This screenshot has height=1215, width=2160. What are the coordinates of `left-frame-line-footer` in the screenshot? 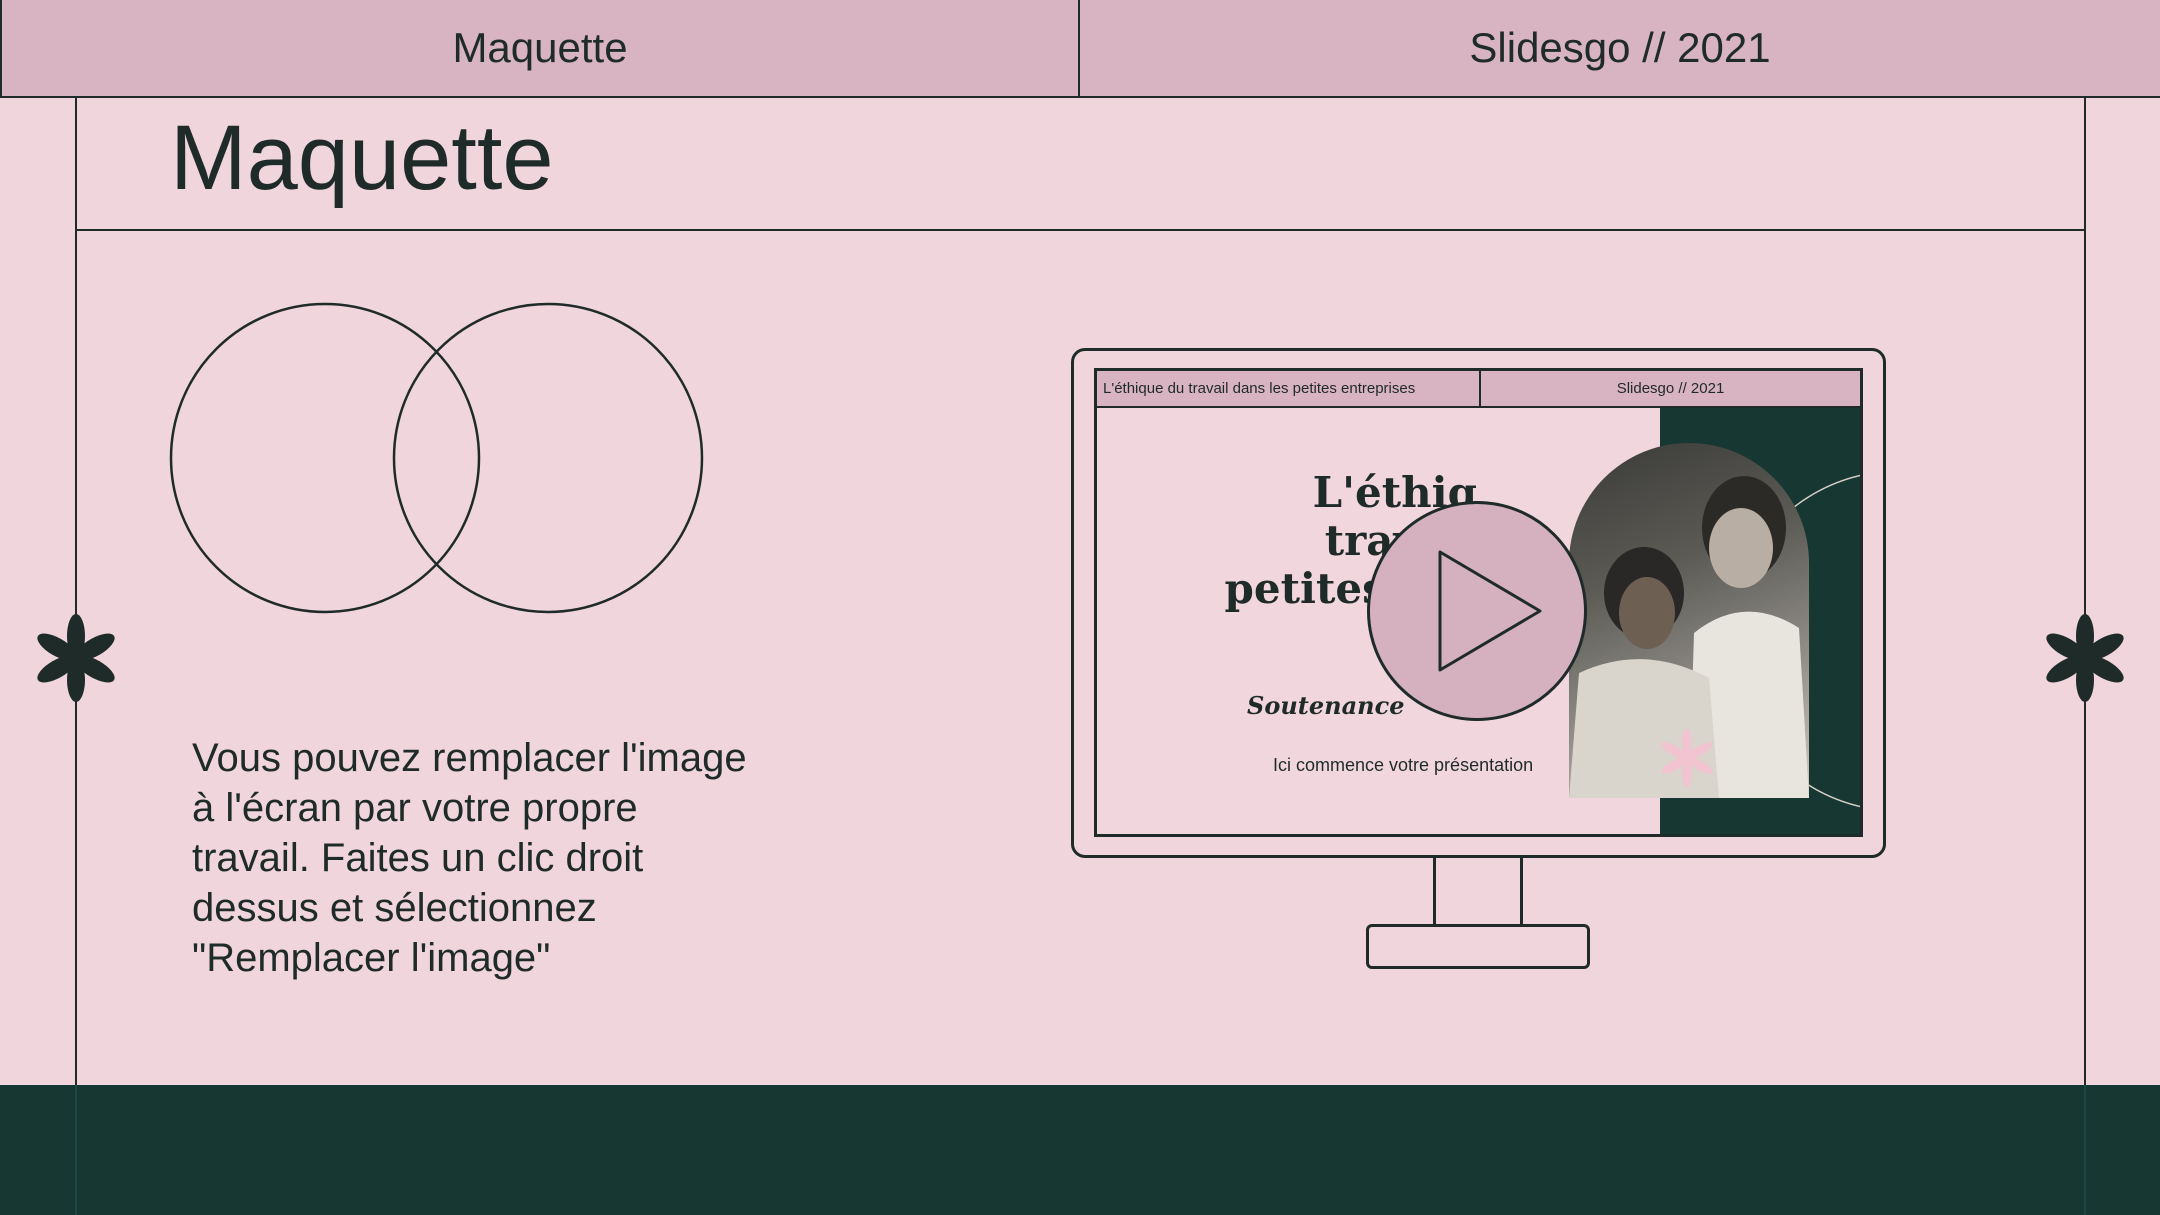 It's located at (76, 1150).